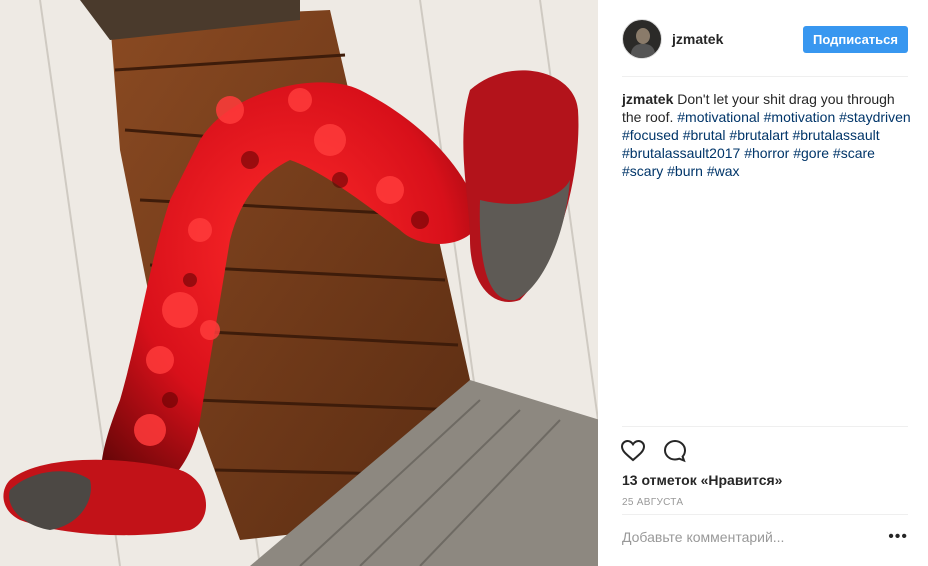 The image size is (928, 566). I want to click on avatar-body, so click(643, 51).